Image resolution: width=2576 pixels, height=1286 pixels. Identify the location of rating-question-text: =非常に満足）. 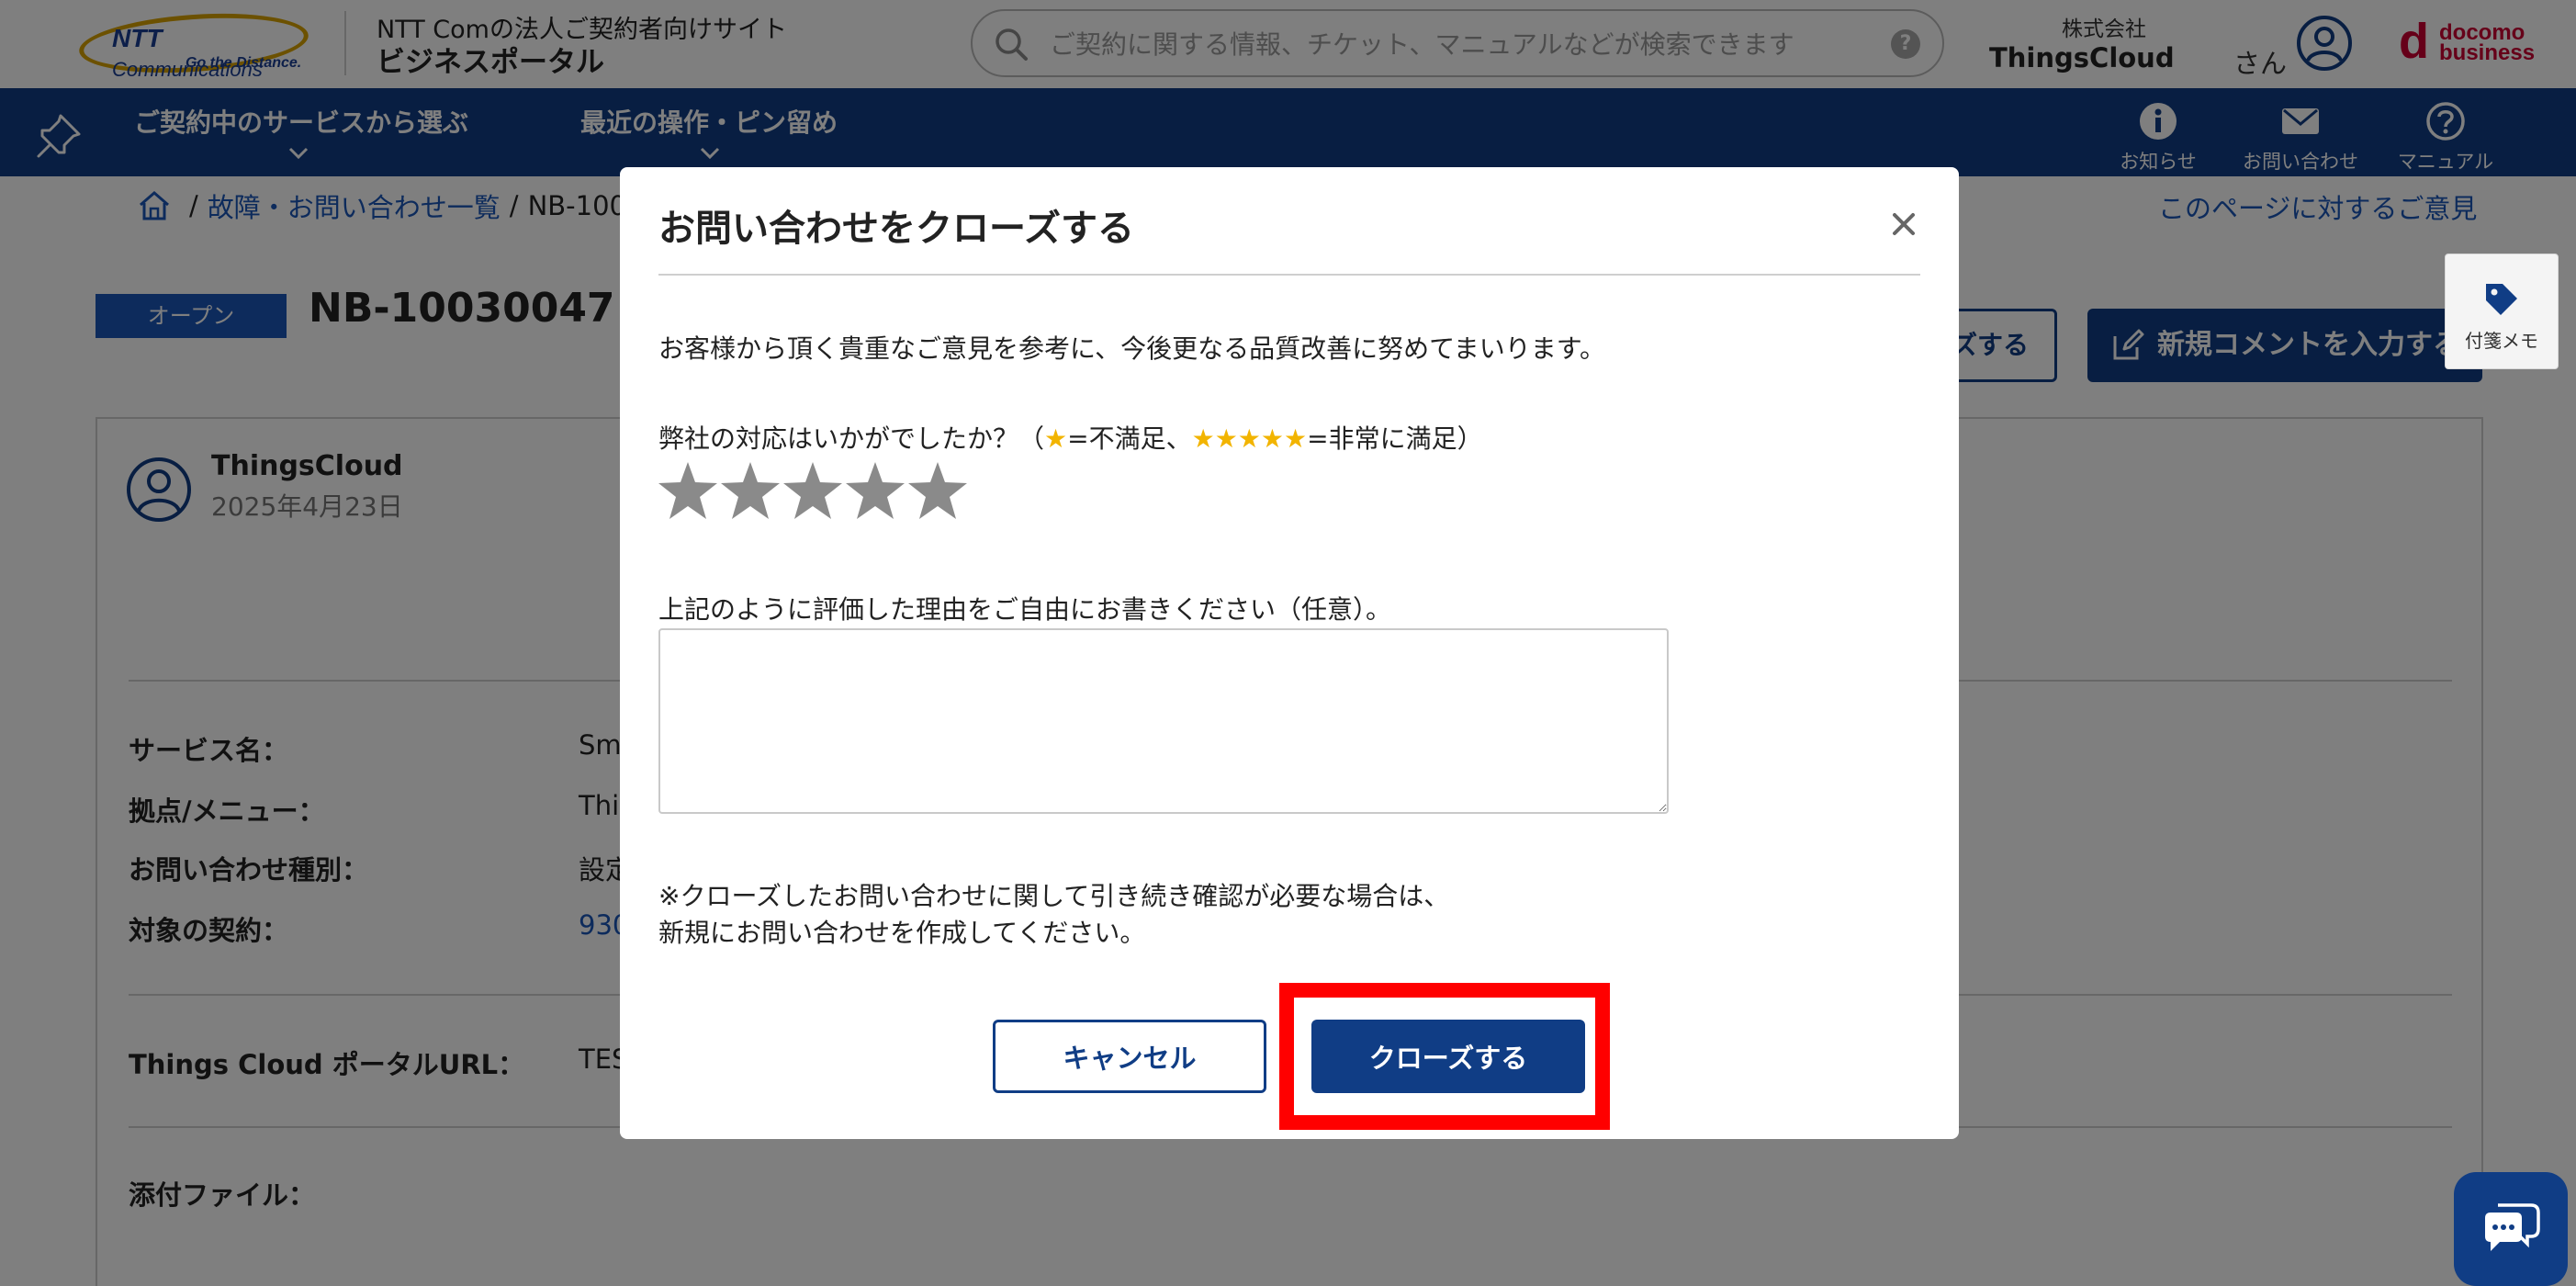
(1395, 439).